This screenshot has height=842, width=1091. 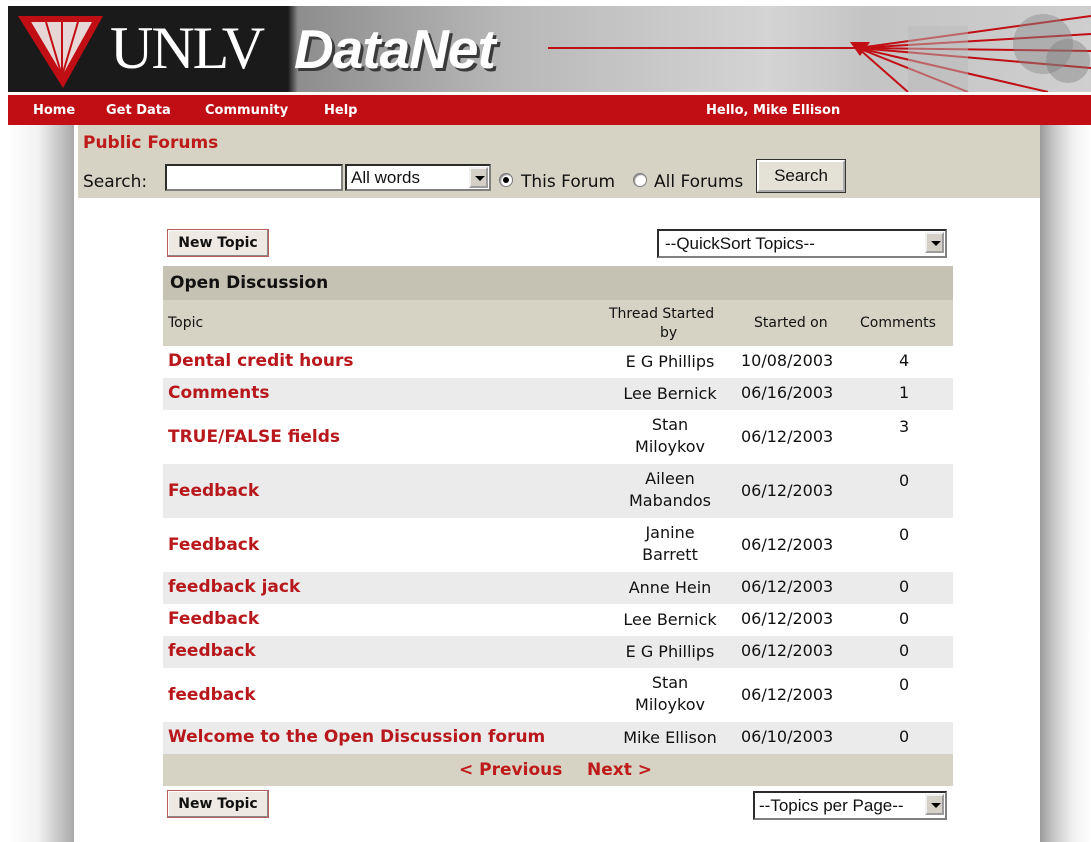 I want to click on thread-date: 06/10/2003, so click(x=787, y=736).